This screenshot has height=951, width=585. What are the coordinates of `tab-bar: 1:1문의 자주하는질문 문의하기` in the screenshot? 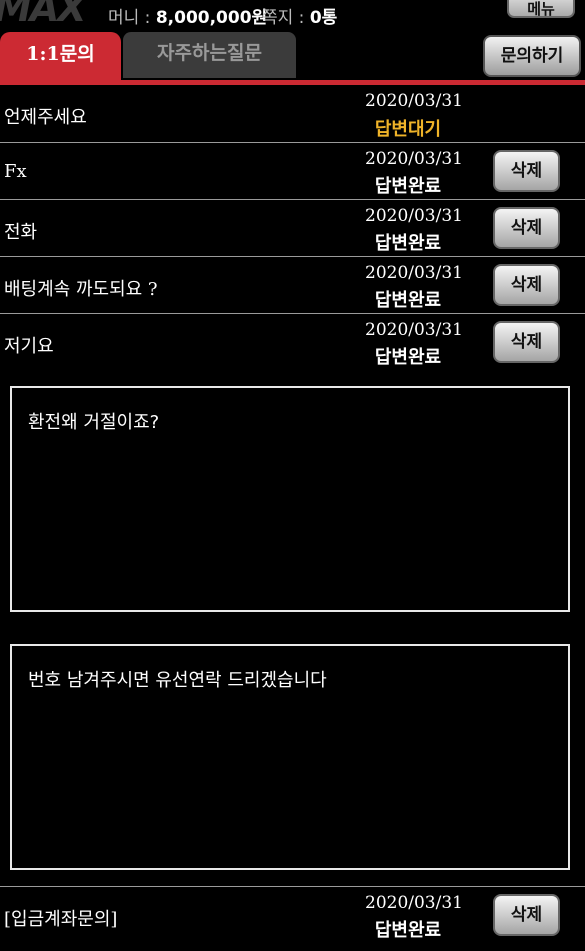 It's located at (292, 56).